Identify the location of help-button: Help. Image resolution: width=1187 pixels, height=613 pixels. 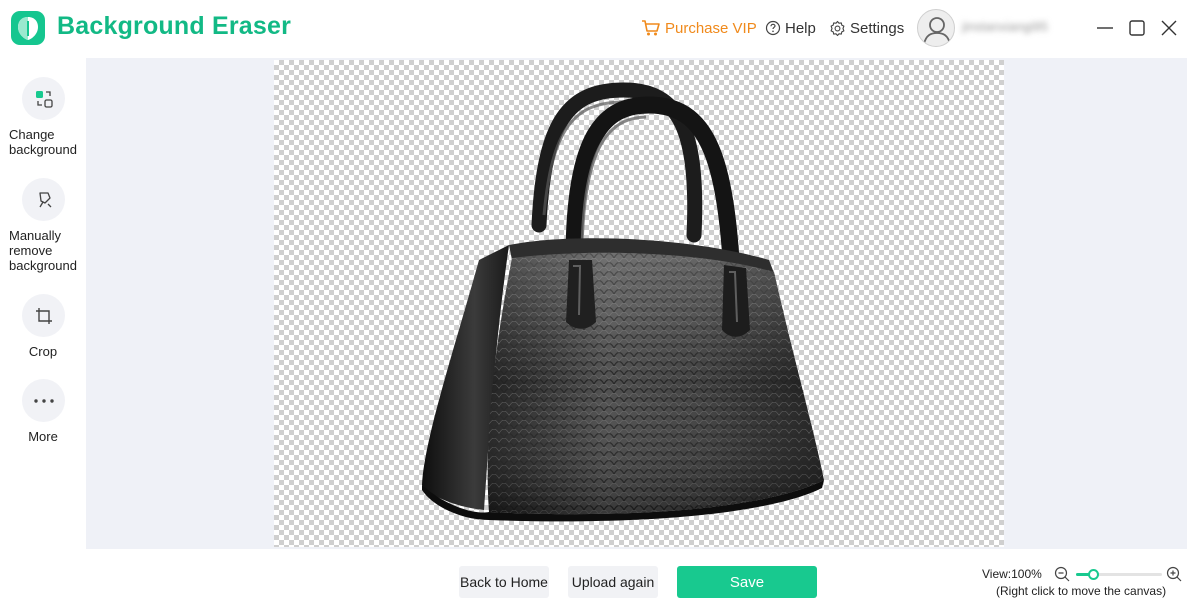
(790, 28).